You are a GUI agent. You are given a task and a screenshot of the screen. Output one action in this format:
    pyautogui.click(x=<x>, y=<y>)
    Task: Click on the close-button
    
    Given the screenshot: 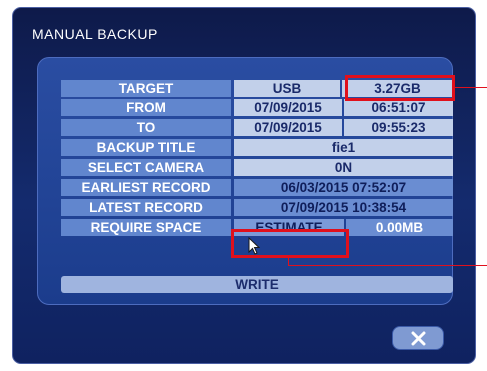 What is the action you would take?
    pyautogui.click(x=418, y=338)
    